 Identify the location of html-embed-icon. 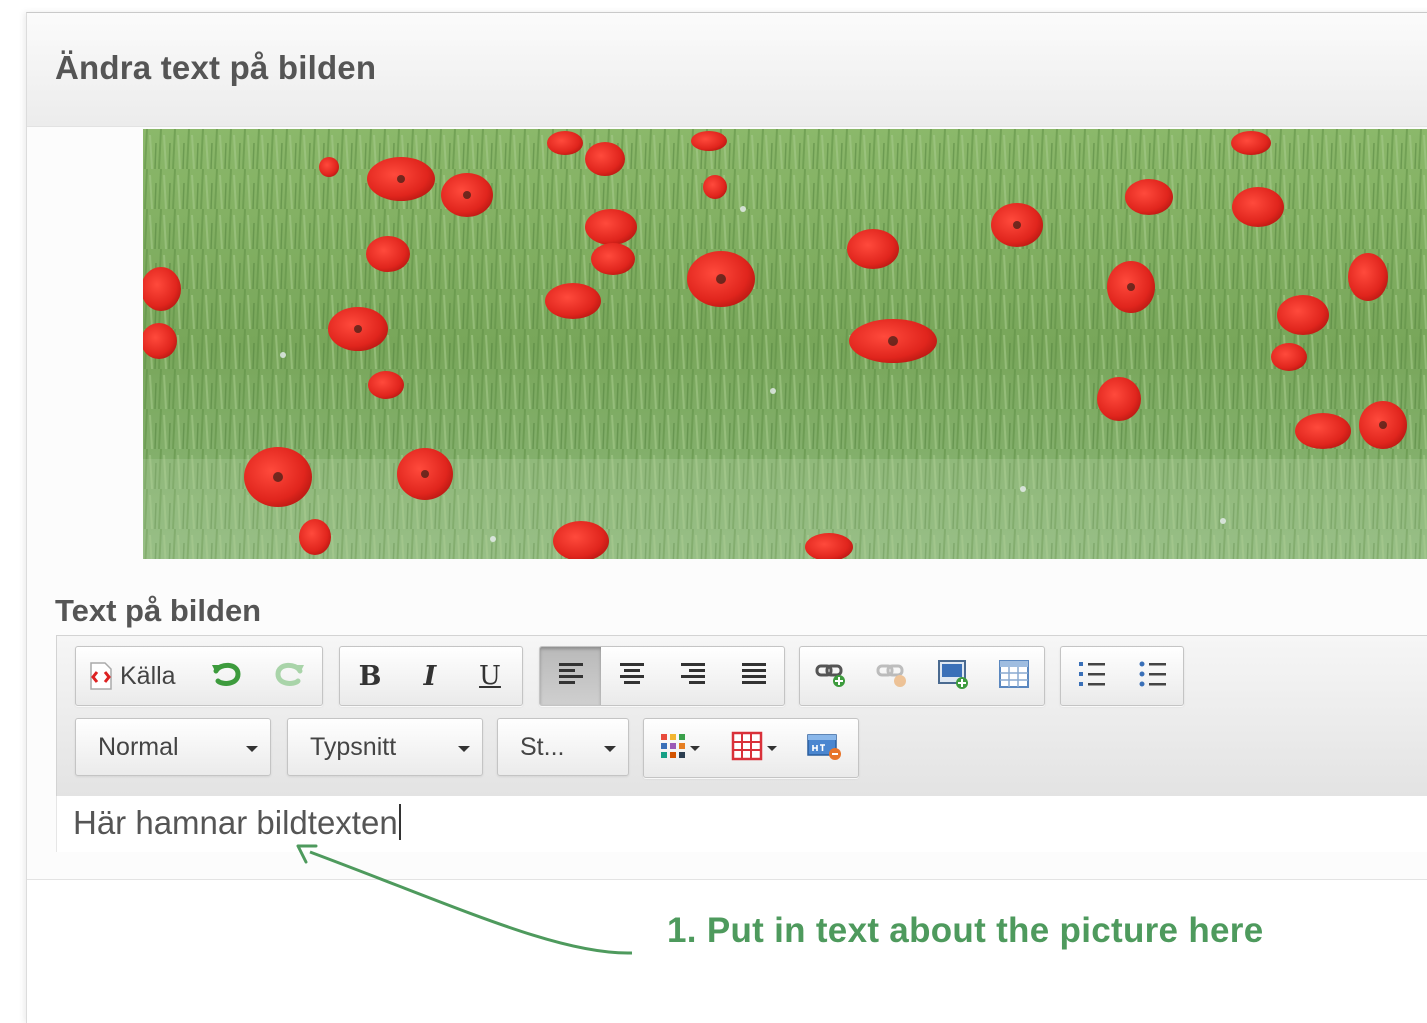
(824, 748).